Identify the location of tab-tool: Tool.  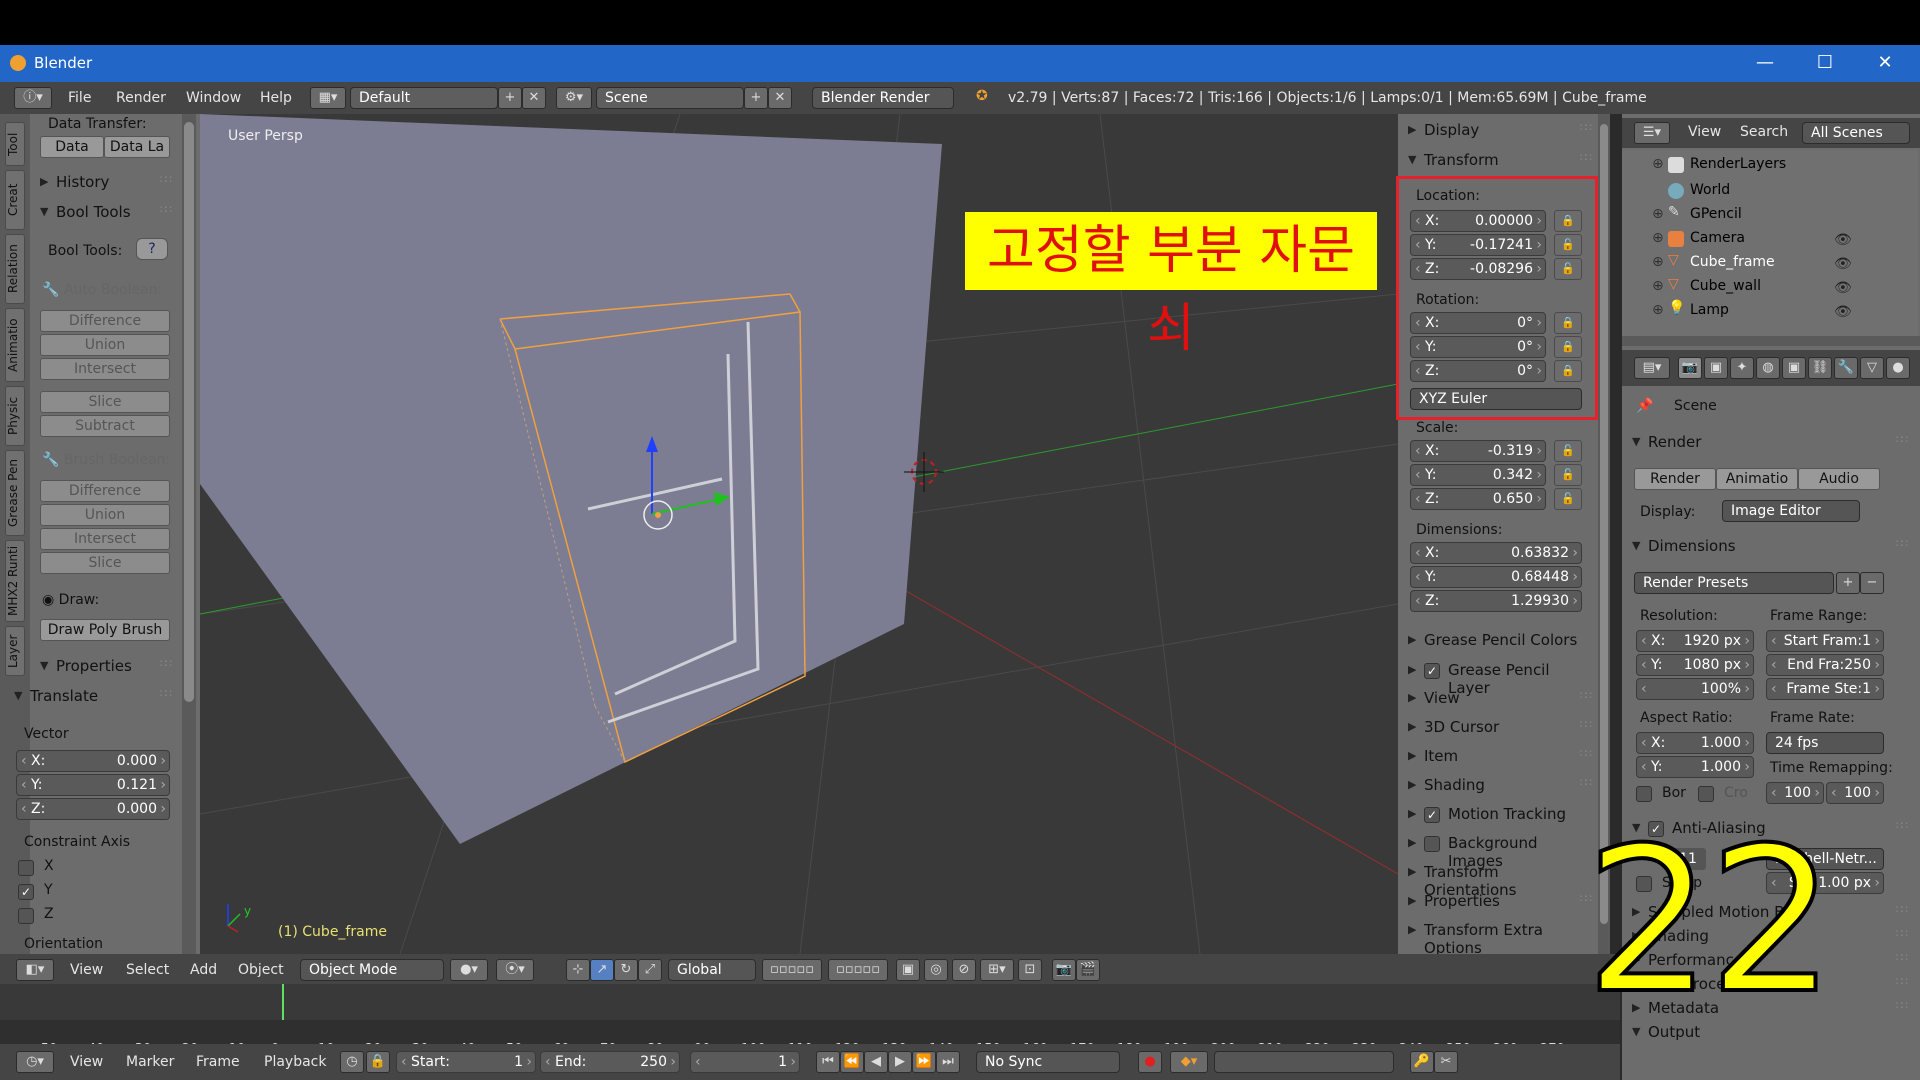
(15, 144).